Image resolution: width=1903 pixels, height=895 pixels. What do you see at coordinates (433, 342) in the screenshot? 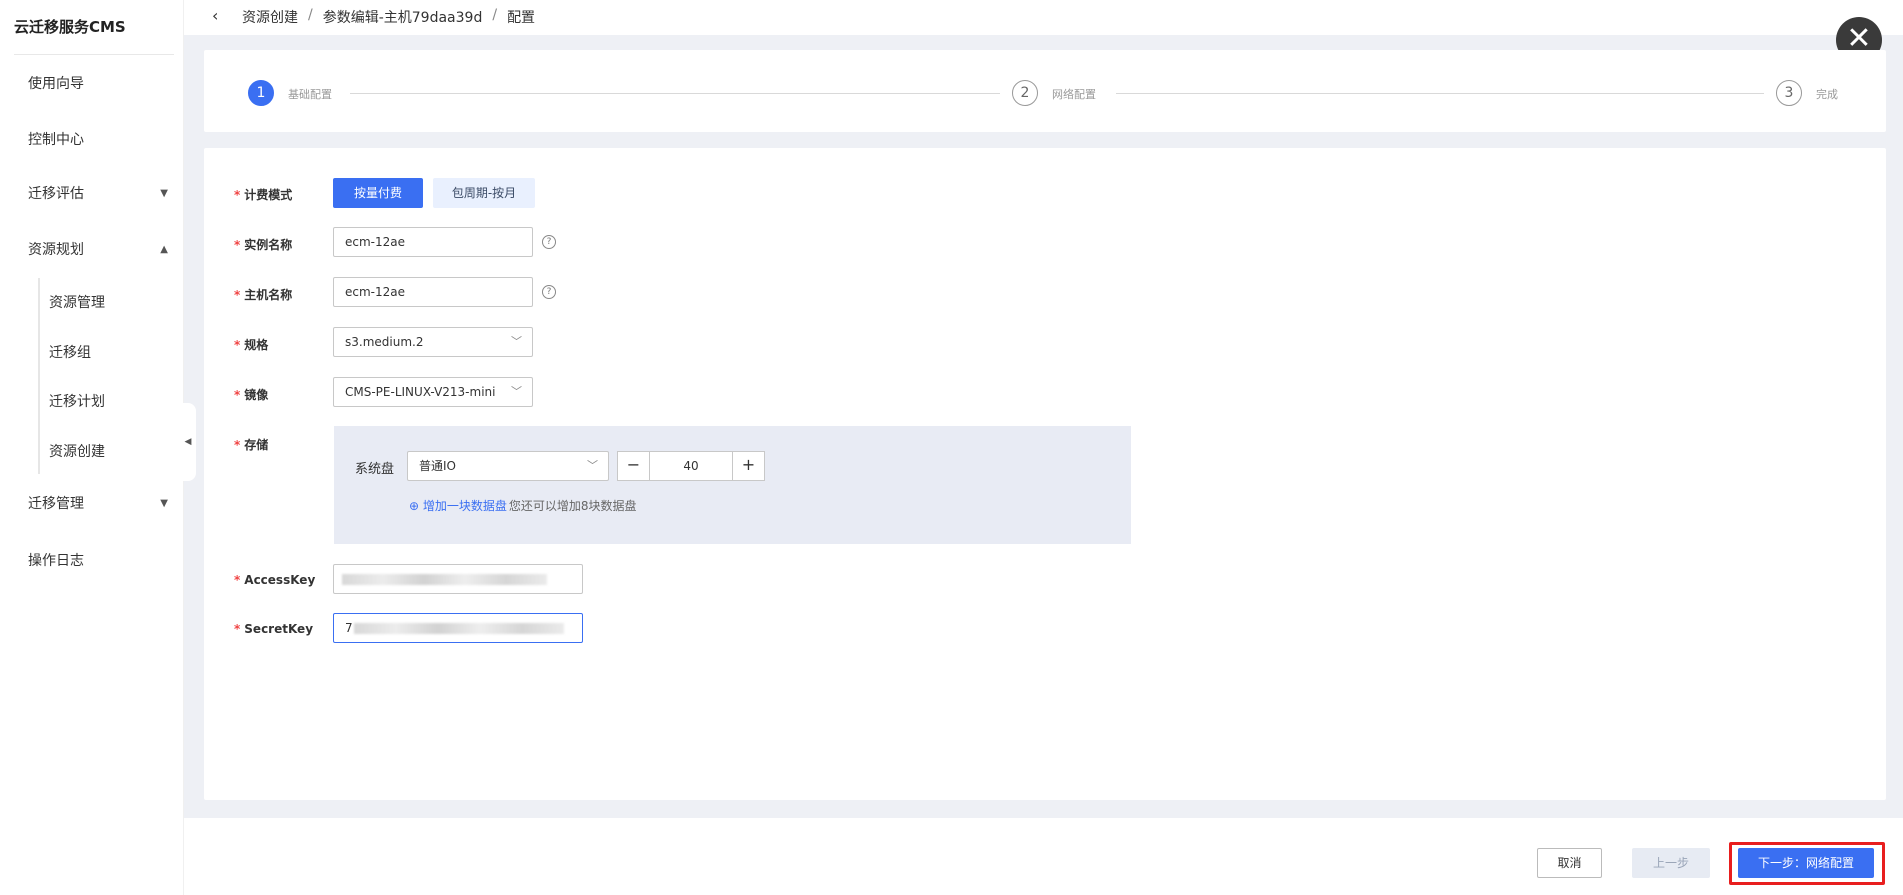
I see `spec-select: s3.medium.2 ﹀` at bounding box center [433, 342].